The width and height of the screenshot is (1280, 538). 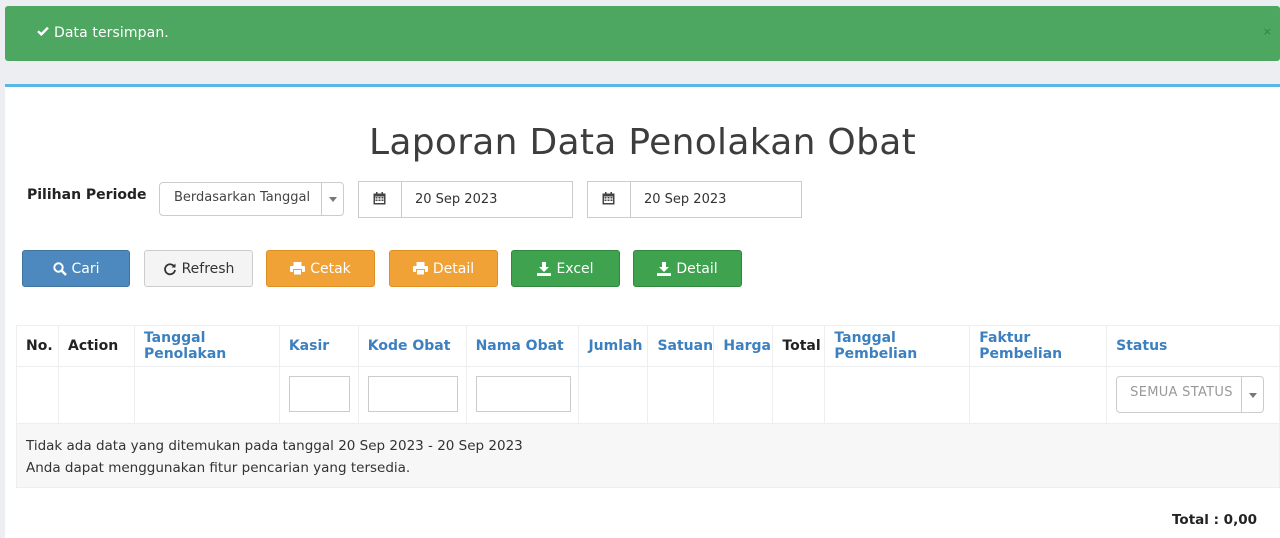 What do you see at coordinates (897, 346) in the screenshot?
I see `column-header-tanggal-pembelian: Tanggal Pembelian` at bounding box center [897, 346].